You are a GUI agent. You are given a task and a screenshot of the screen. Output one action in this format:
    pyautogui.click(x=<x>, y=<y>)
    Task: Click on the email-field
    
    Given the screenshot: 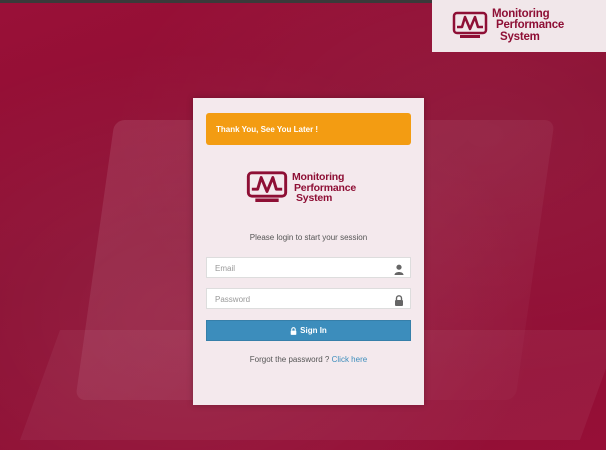 What is the action you would take?
    pyautogui.click(x=296, y=268)
    